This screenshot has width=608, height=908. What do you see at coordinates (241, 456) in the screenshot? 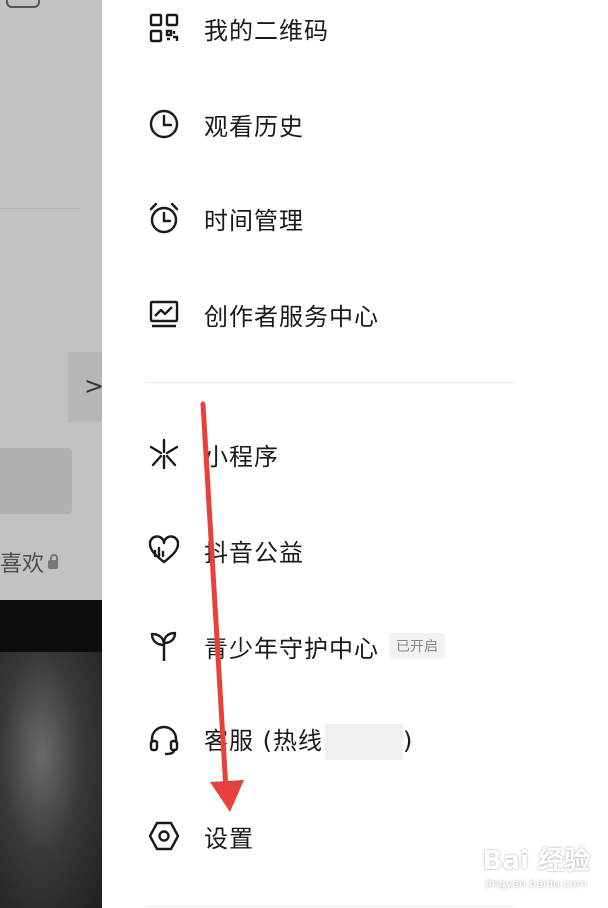
I see `menu-item-label: 小程序` at bounding box center [241, 456].